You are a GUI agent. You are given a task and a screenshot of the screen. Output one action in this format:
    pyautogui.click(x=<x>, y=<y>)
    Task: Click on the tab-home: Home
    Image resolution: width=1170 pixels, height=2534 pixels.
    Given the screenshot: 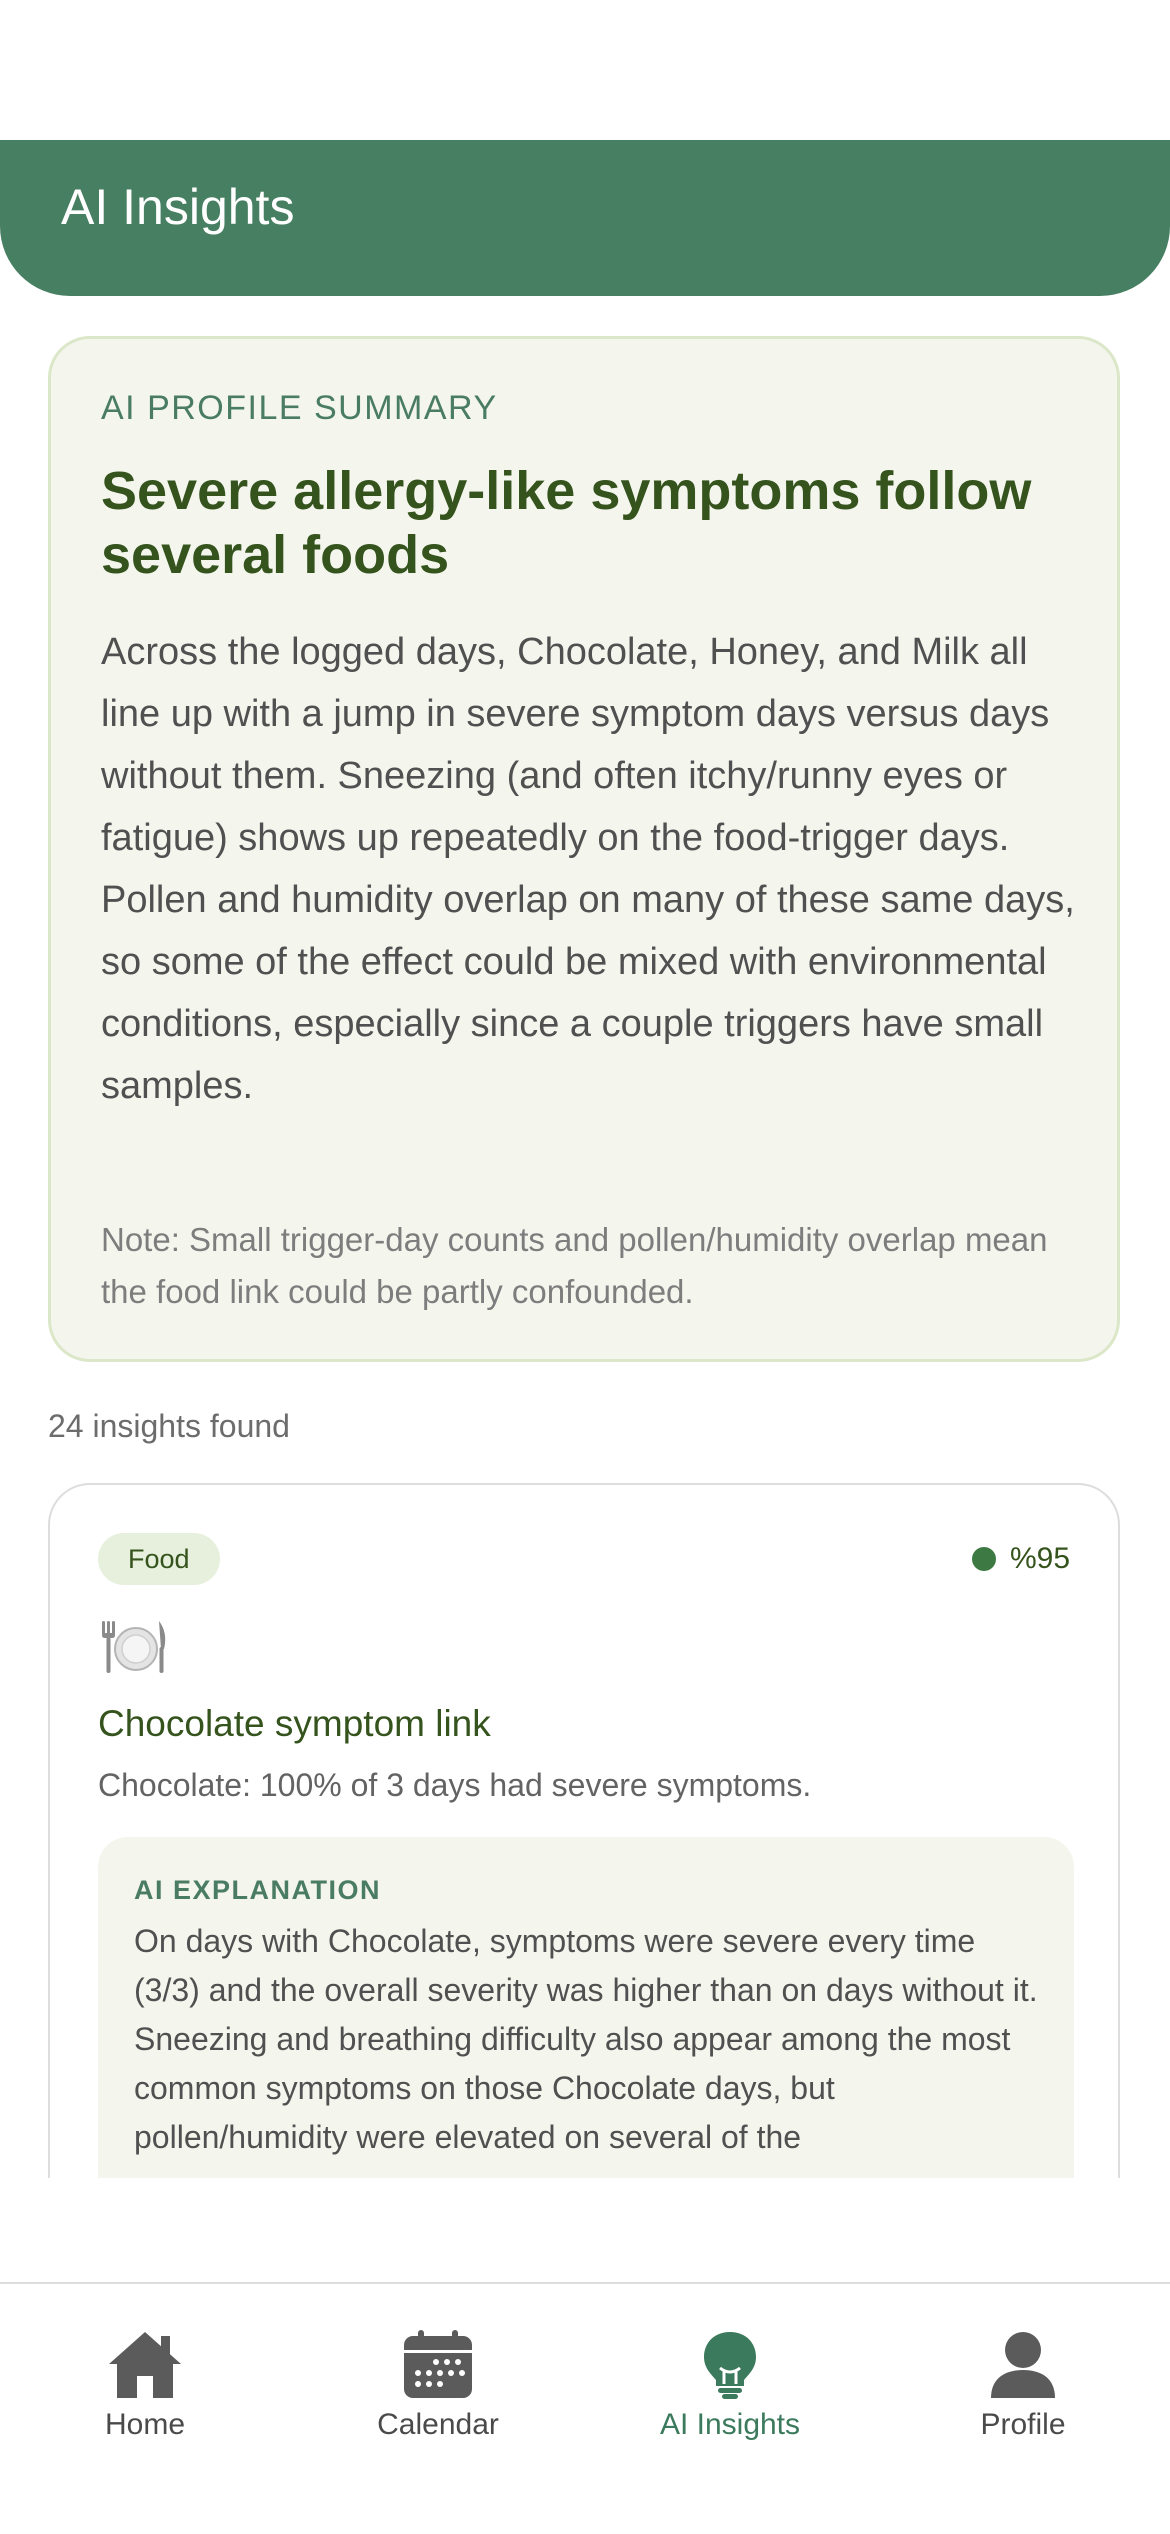 What is the action you would take?
    pyautogui.click(x=145, y=2390)
    